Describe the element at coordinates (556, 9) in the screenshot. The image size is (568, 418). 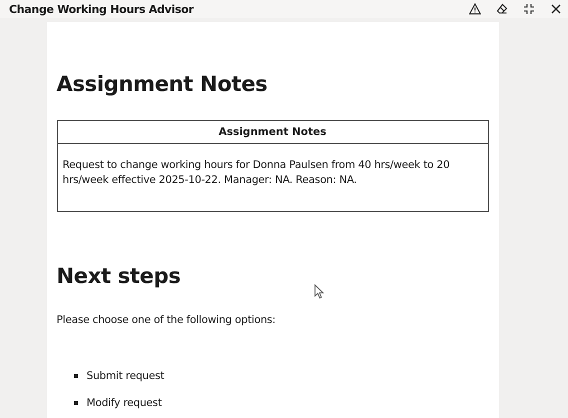
I see `close-icon` at that location.